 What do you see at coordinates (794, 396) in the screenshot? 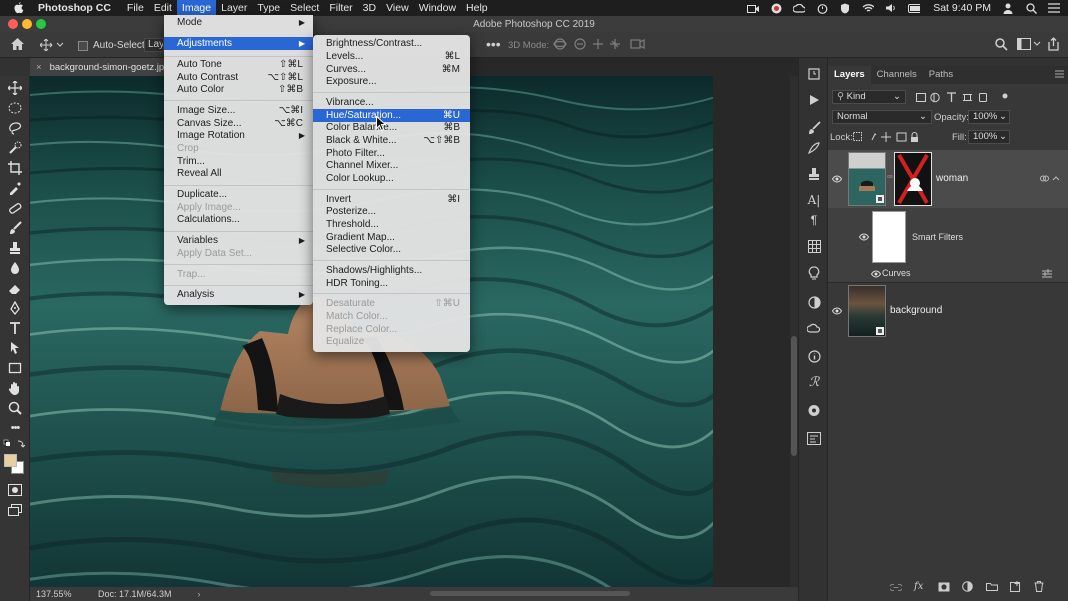
I see `vertical-scroll-thumb` at bounding box center [794, 396].